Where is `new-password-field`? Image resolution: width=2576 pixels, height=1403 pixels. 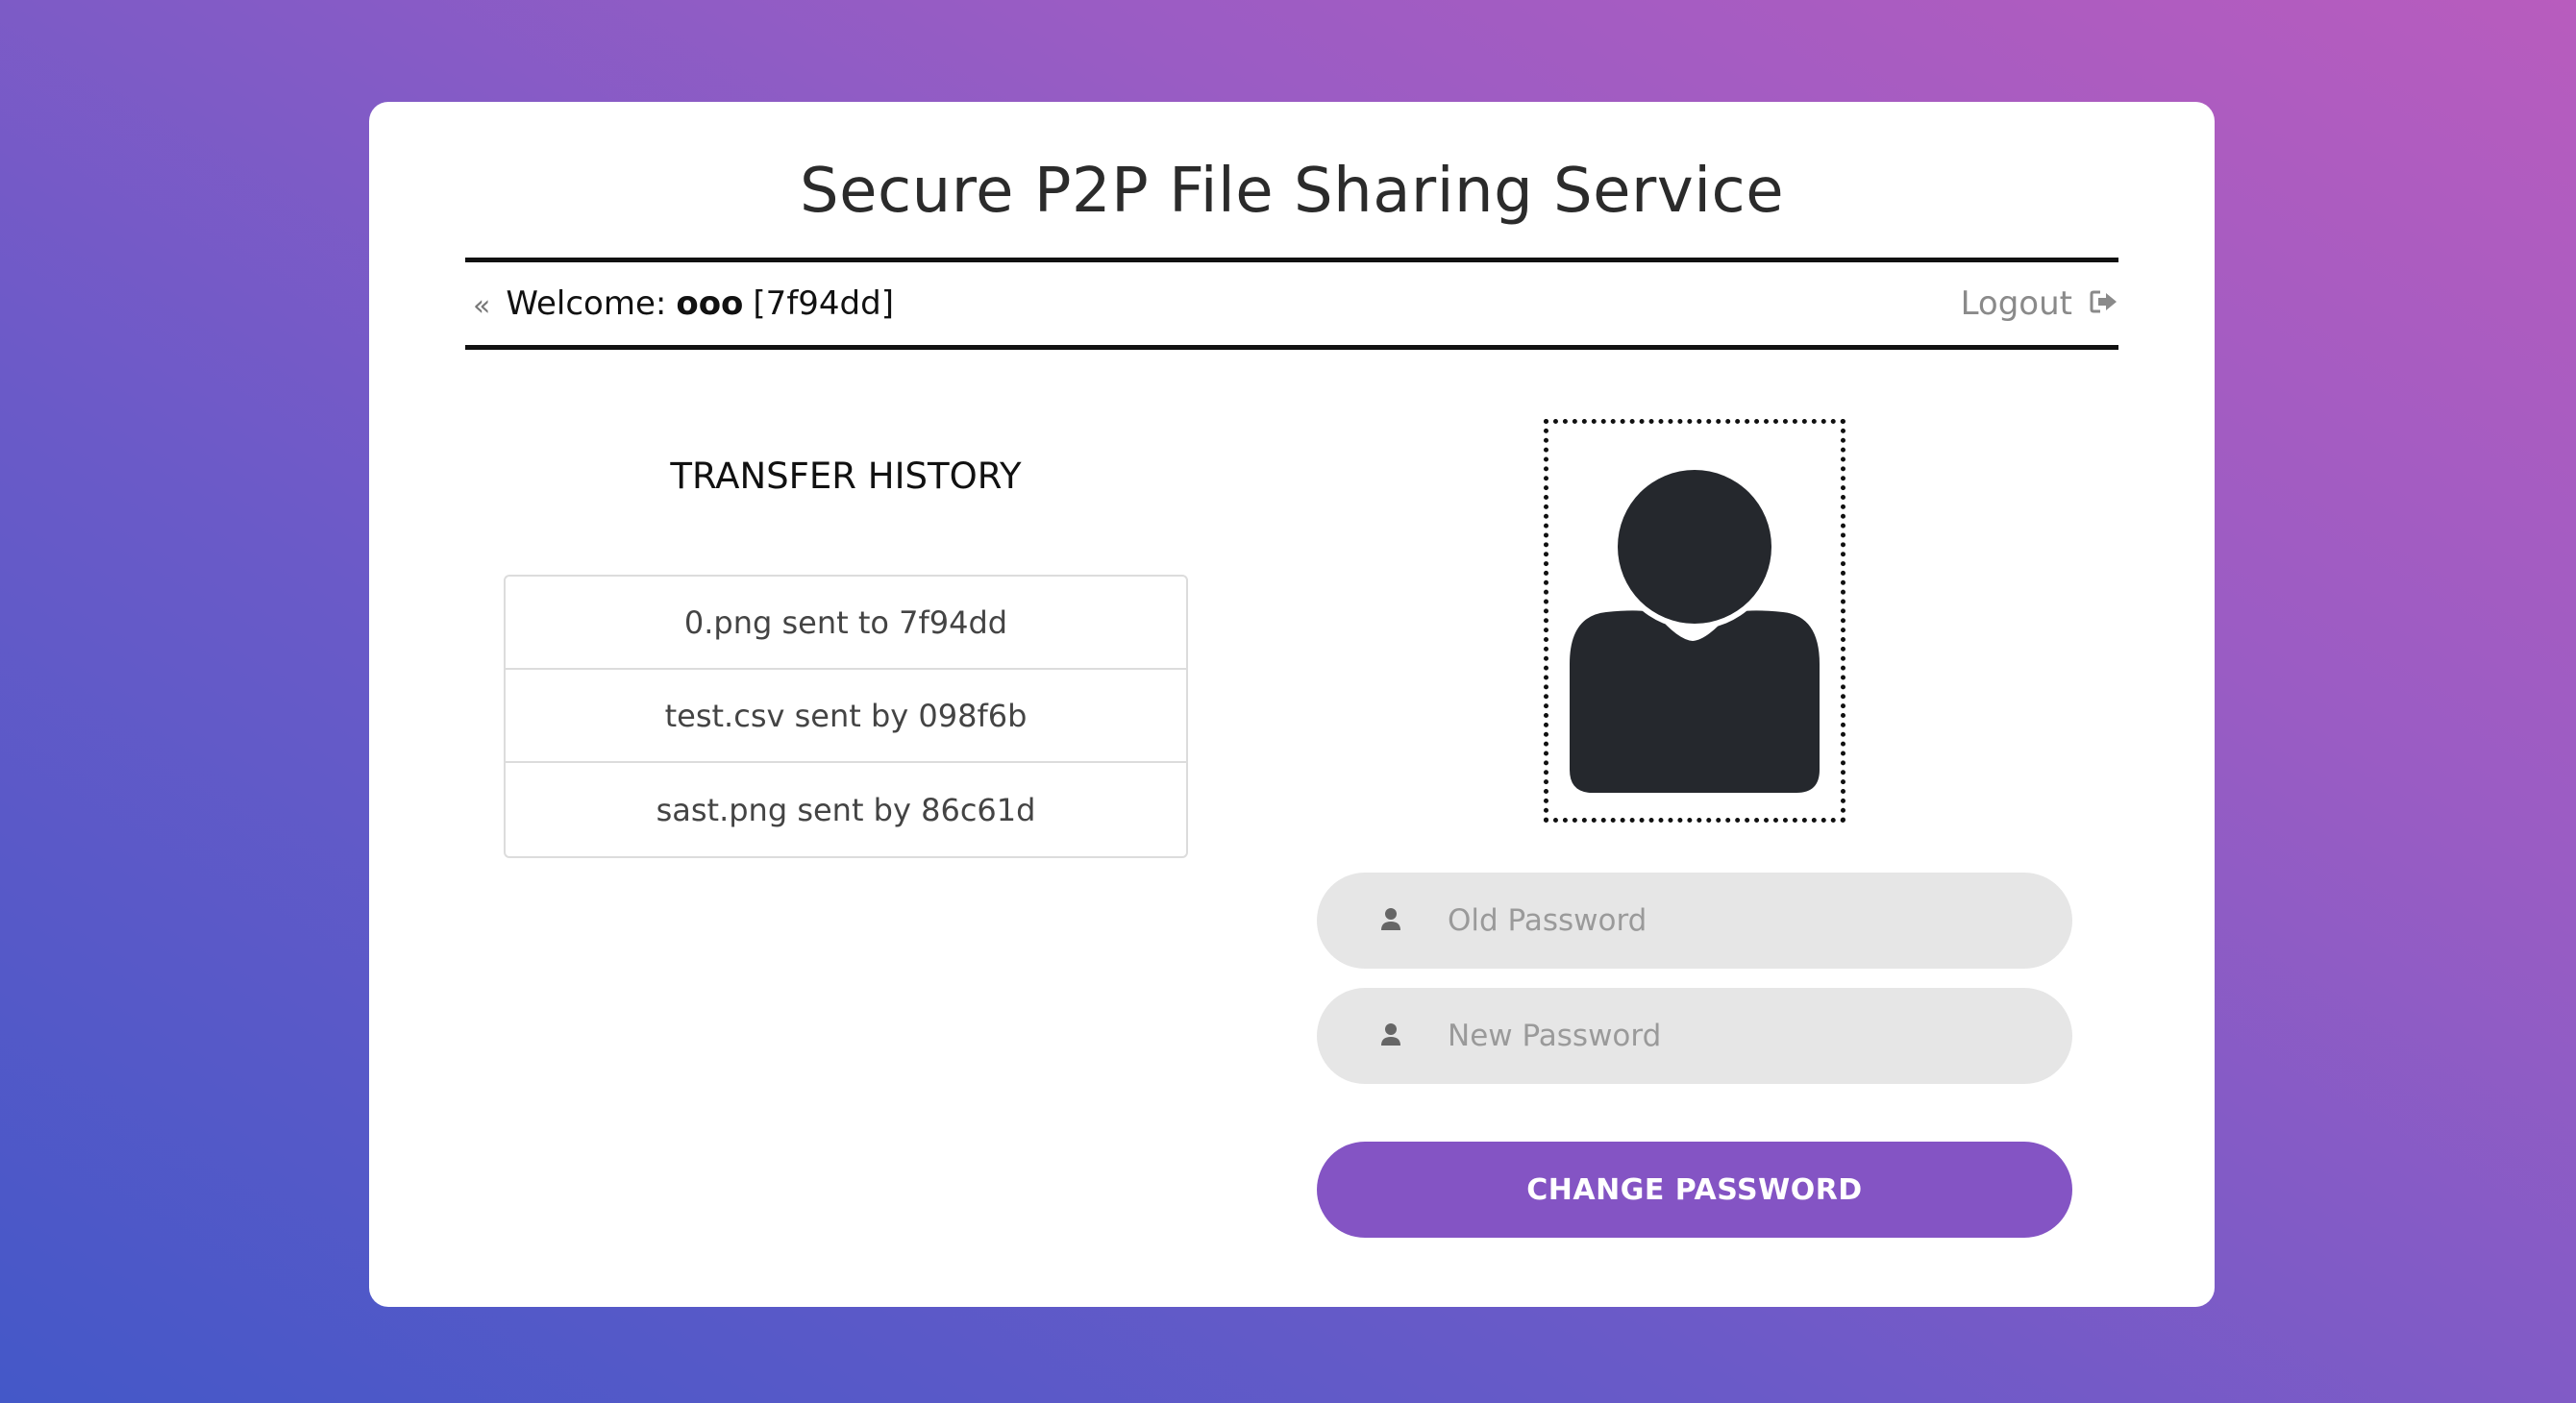 new-password-field is located at coordinates (1695, 1036).